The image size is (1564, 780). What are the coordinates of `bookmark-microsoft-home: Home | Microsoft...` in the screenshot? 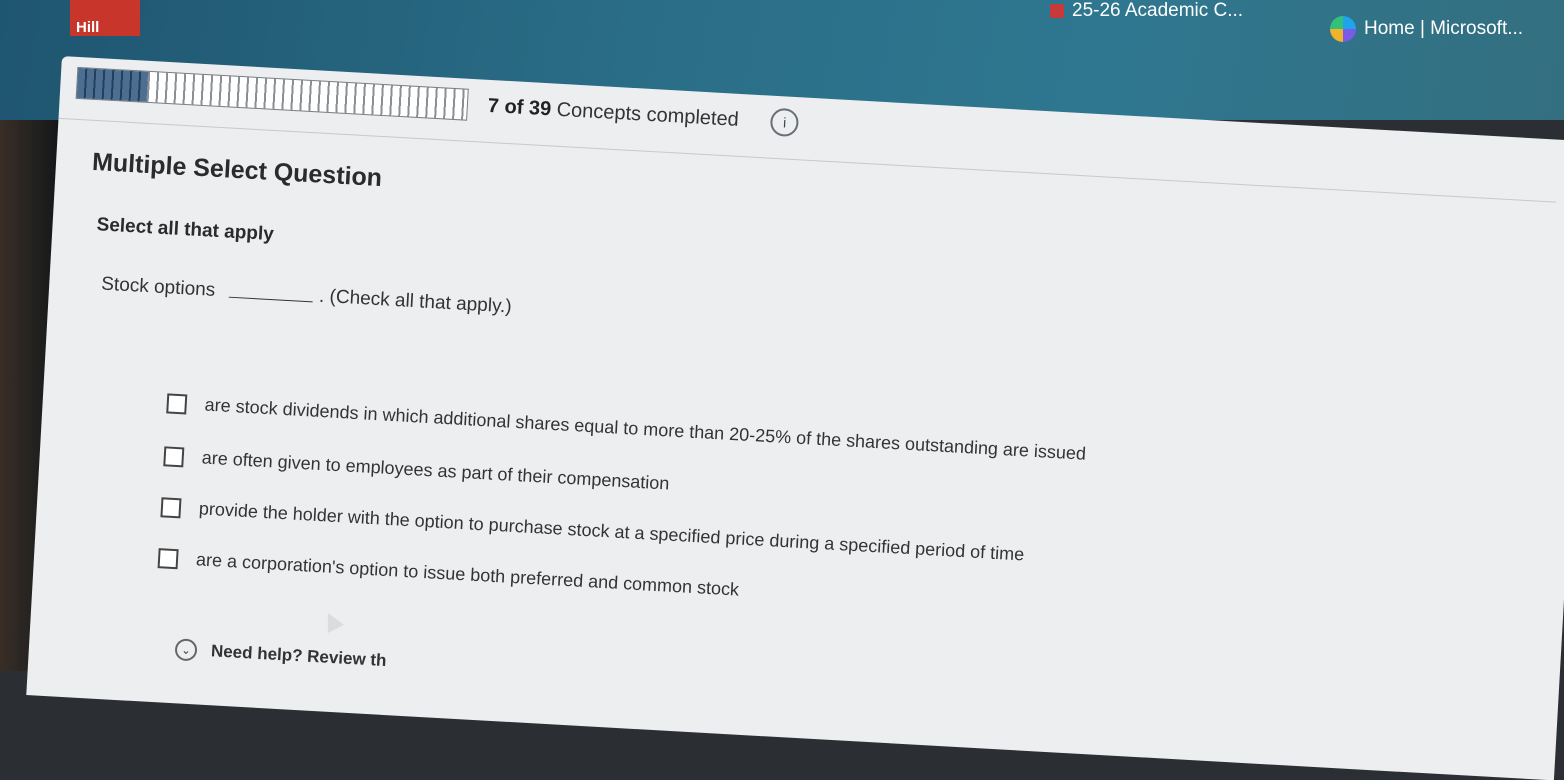 It's located at (1426, 29).